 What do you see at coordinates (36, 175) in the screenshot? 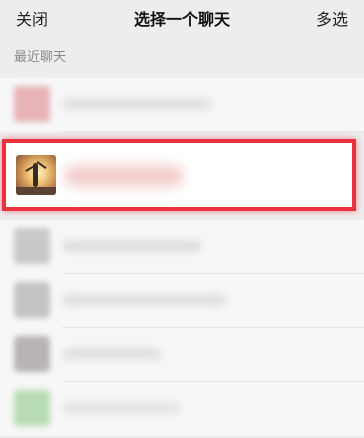
I see `ballet-dancer-avatar-icon` at bounding box center [36, 175].